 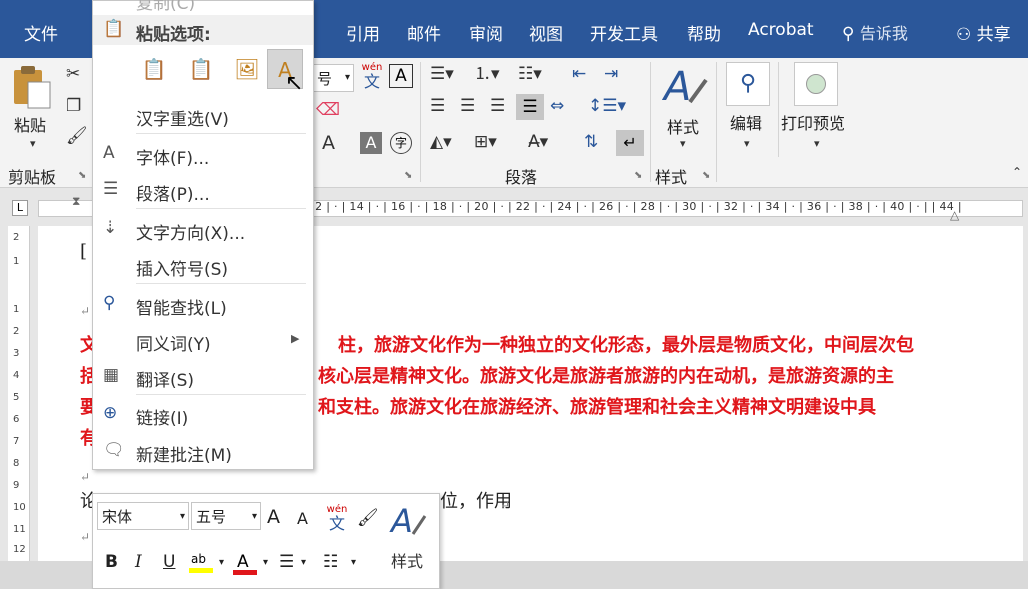 I want to click on sort-icon: ⇅, so click(x=591, y=142).